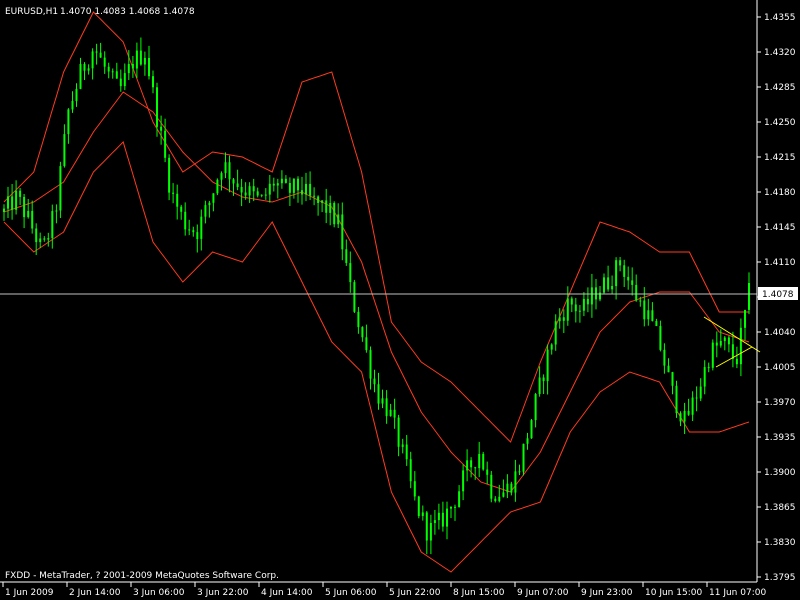  What do you see at coordinates (351, 593) in the screenshot?
I see `x-tick-label: 5 Jun 06:00` at bounding box center [351, 593].